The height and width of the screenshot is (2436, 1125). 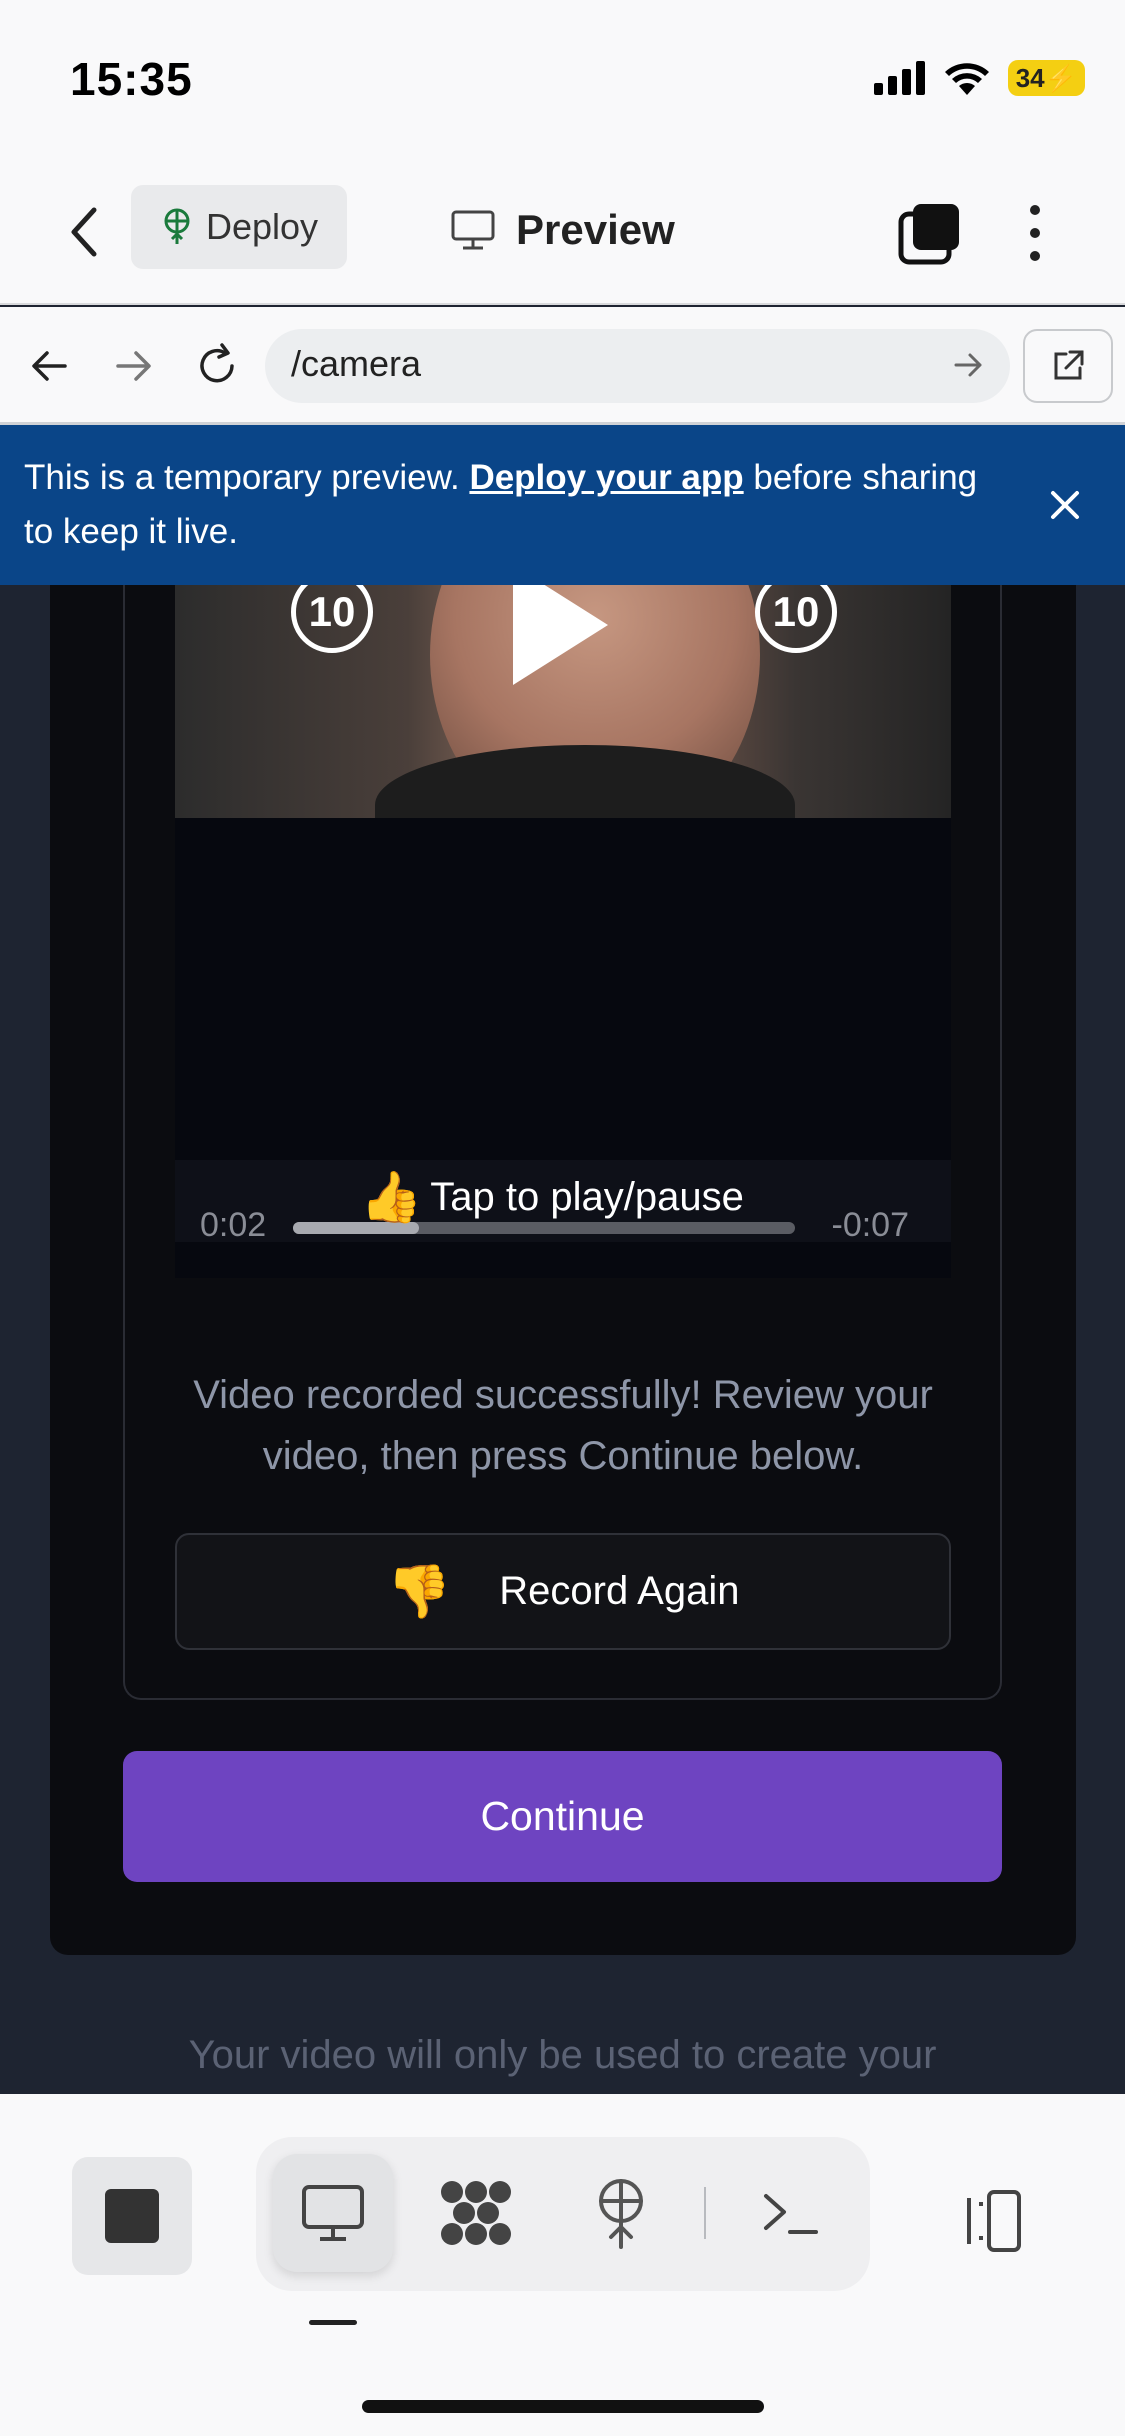 What do you see at coordinates (217, 366) in the screenshot?
I see `reload-icon` at bounding box center [217, 366].